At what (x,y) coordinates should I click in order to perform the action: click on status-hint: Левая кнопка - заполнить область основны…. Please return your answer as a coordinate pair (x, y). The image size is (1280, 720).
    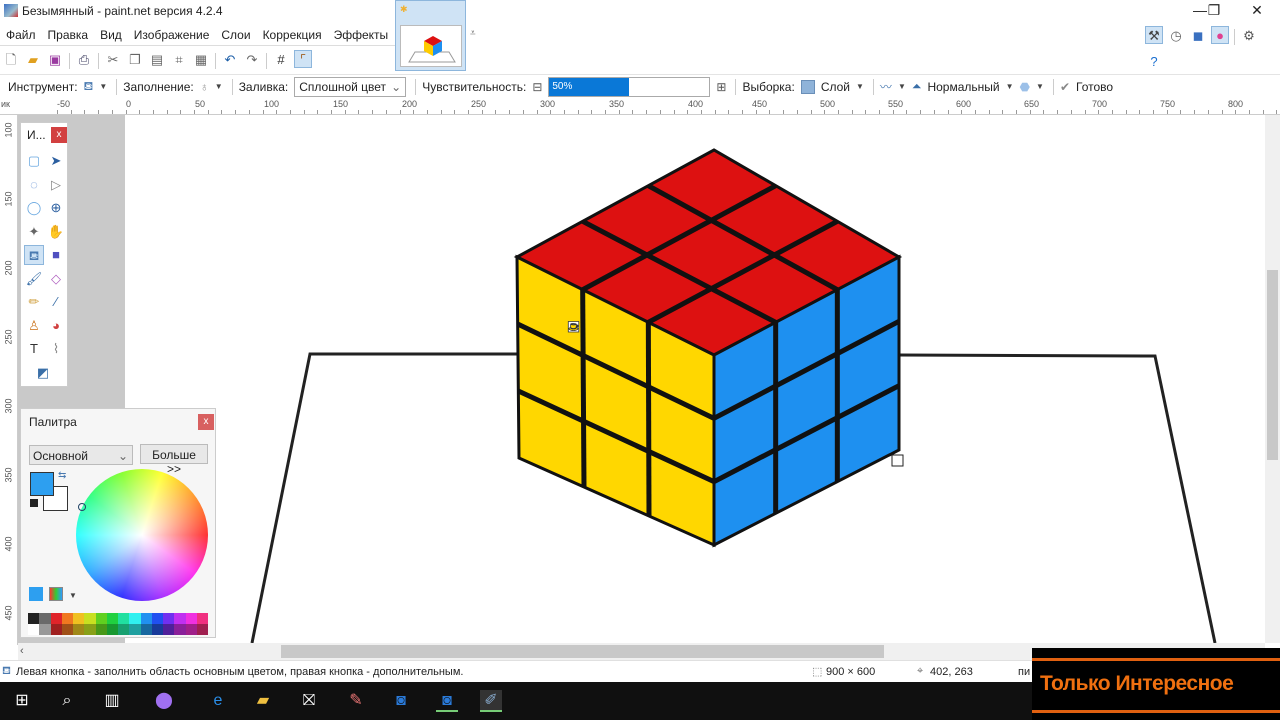
    Looking at the image, I should click on (240, 672).